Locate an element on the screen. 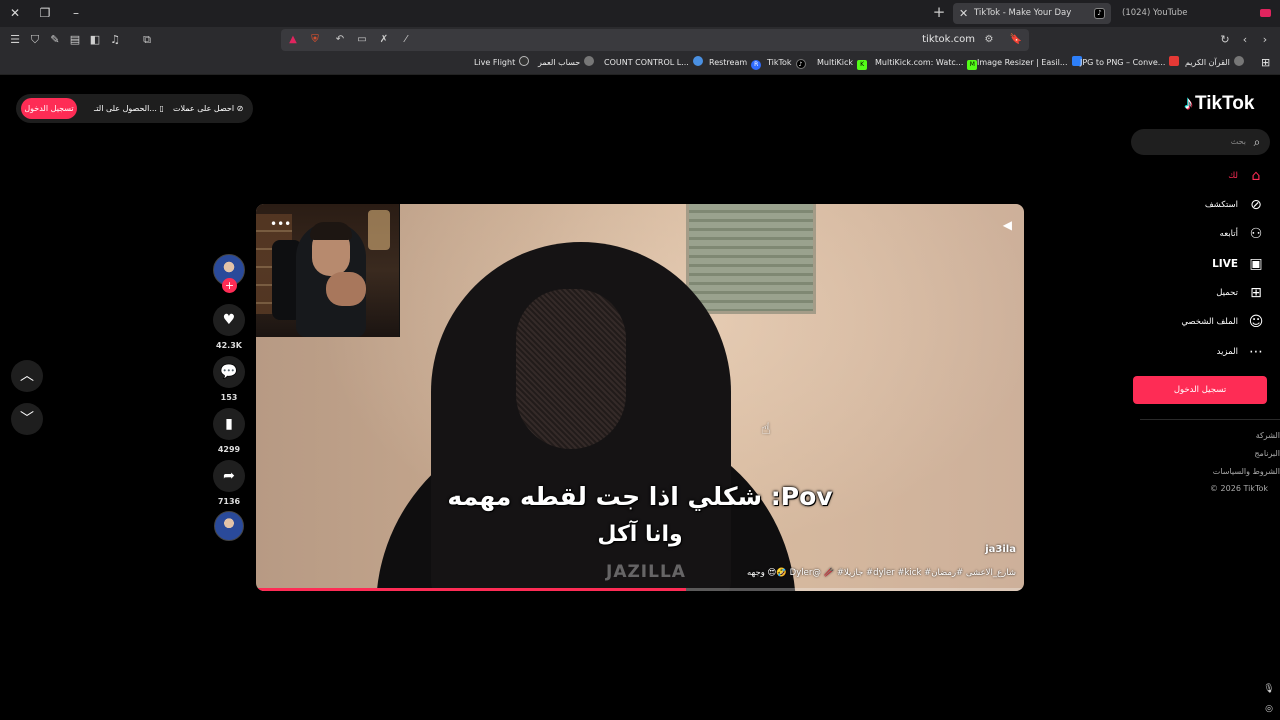  comment-button: 💬 is located at coordinates (229, 372).